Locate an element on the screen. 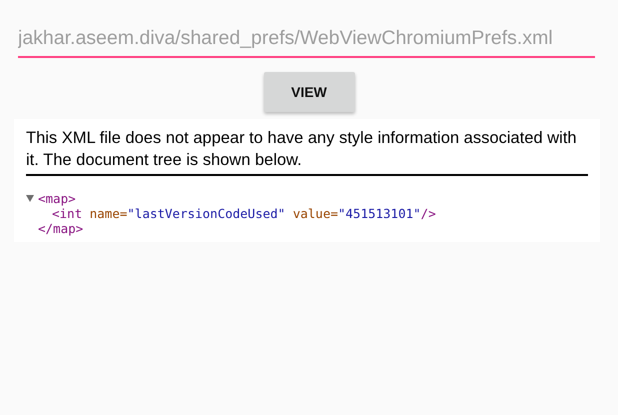  xml-open-tag: <map> is located at coordinates (57, 198).